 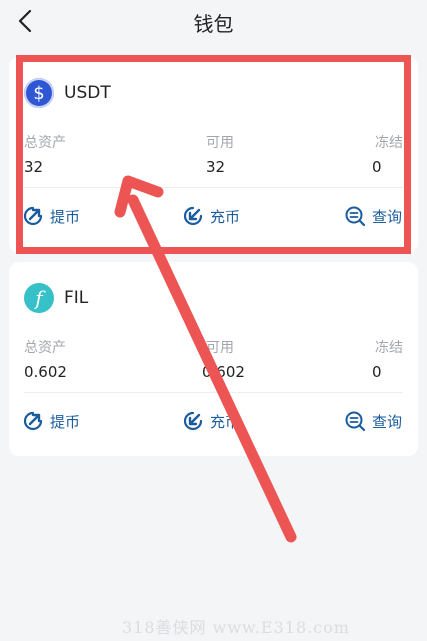 I want to click on available-value: 0.602, so click(x=223, y=372).